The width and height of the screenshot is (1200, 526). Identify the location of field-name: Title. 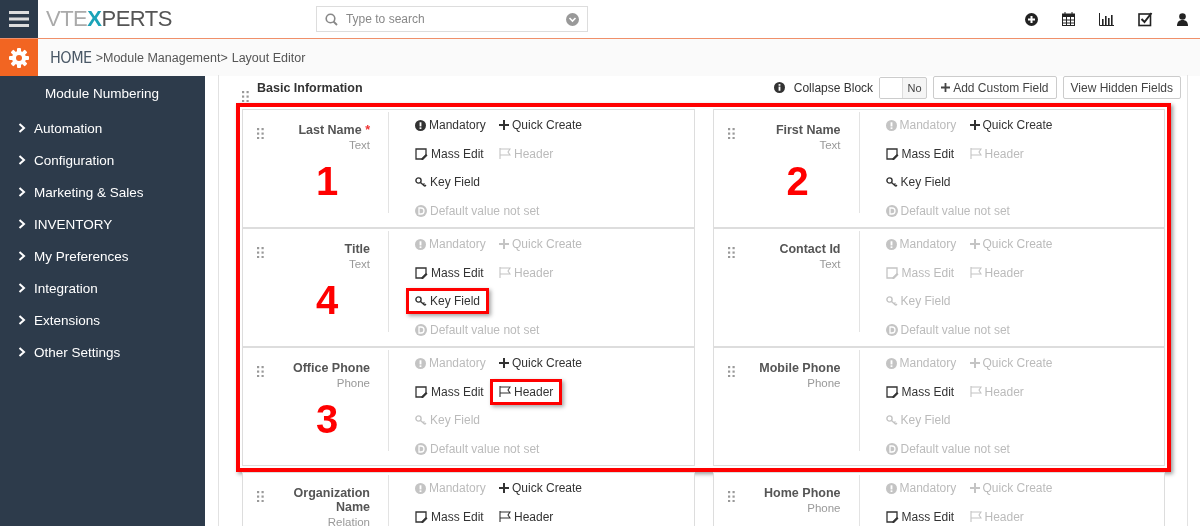
(356, 249).